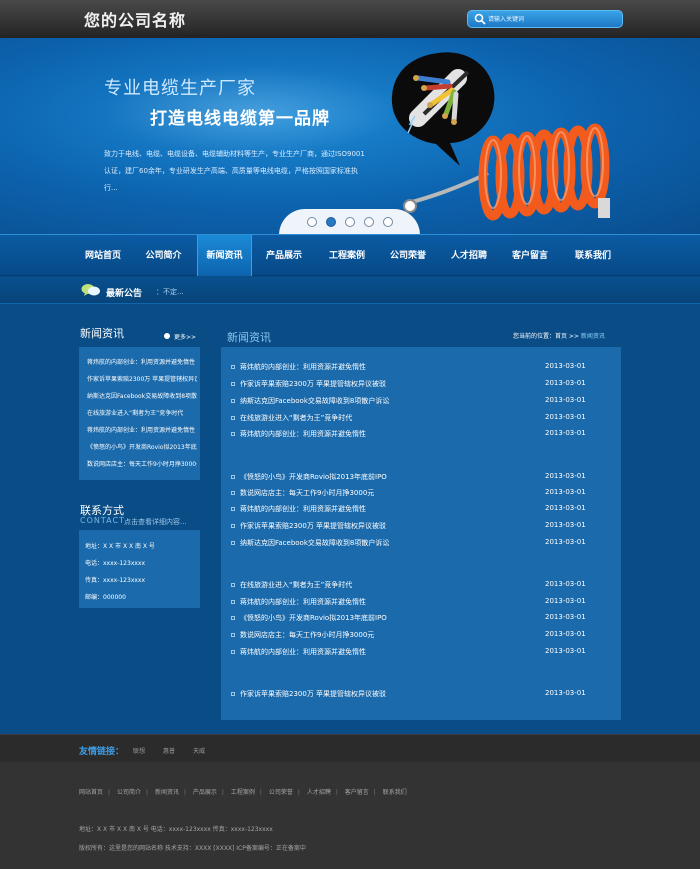  What do you see at coordinates (408, 255) in the screenshot?
I see `nav-item-honors: 公司荣誉` at bounding box center [408, 255].